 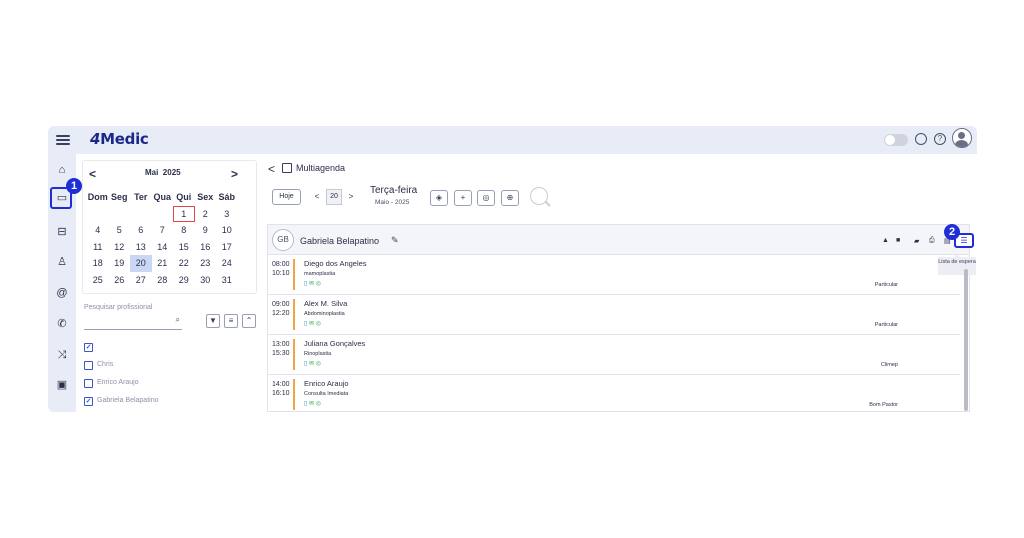 I want to click on calendar-day: 20, so click(x=141, y=263).